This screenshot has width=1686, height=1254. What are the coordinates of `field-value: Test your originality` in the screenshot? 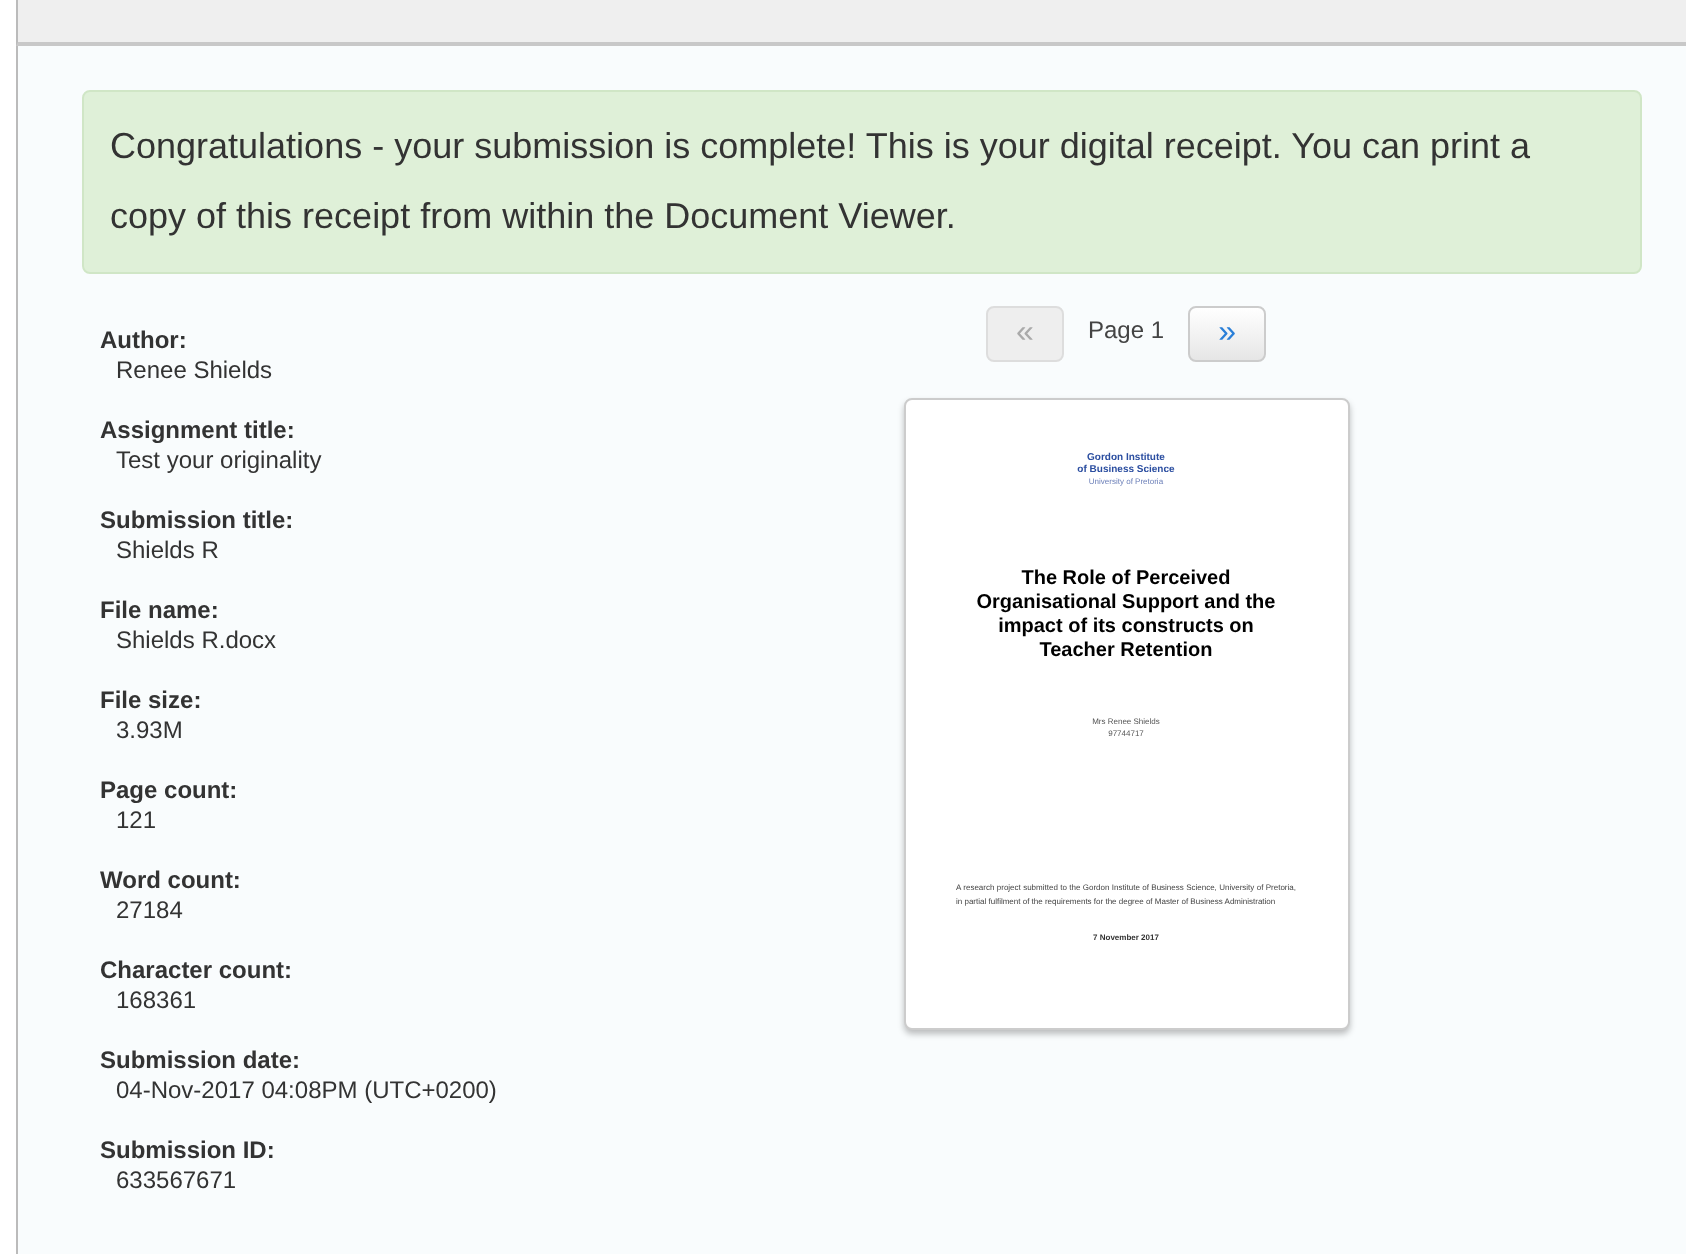 It's located at (219, 461).